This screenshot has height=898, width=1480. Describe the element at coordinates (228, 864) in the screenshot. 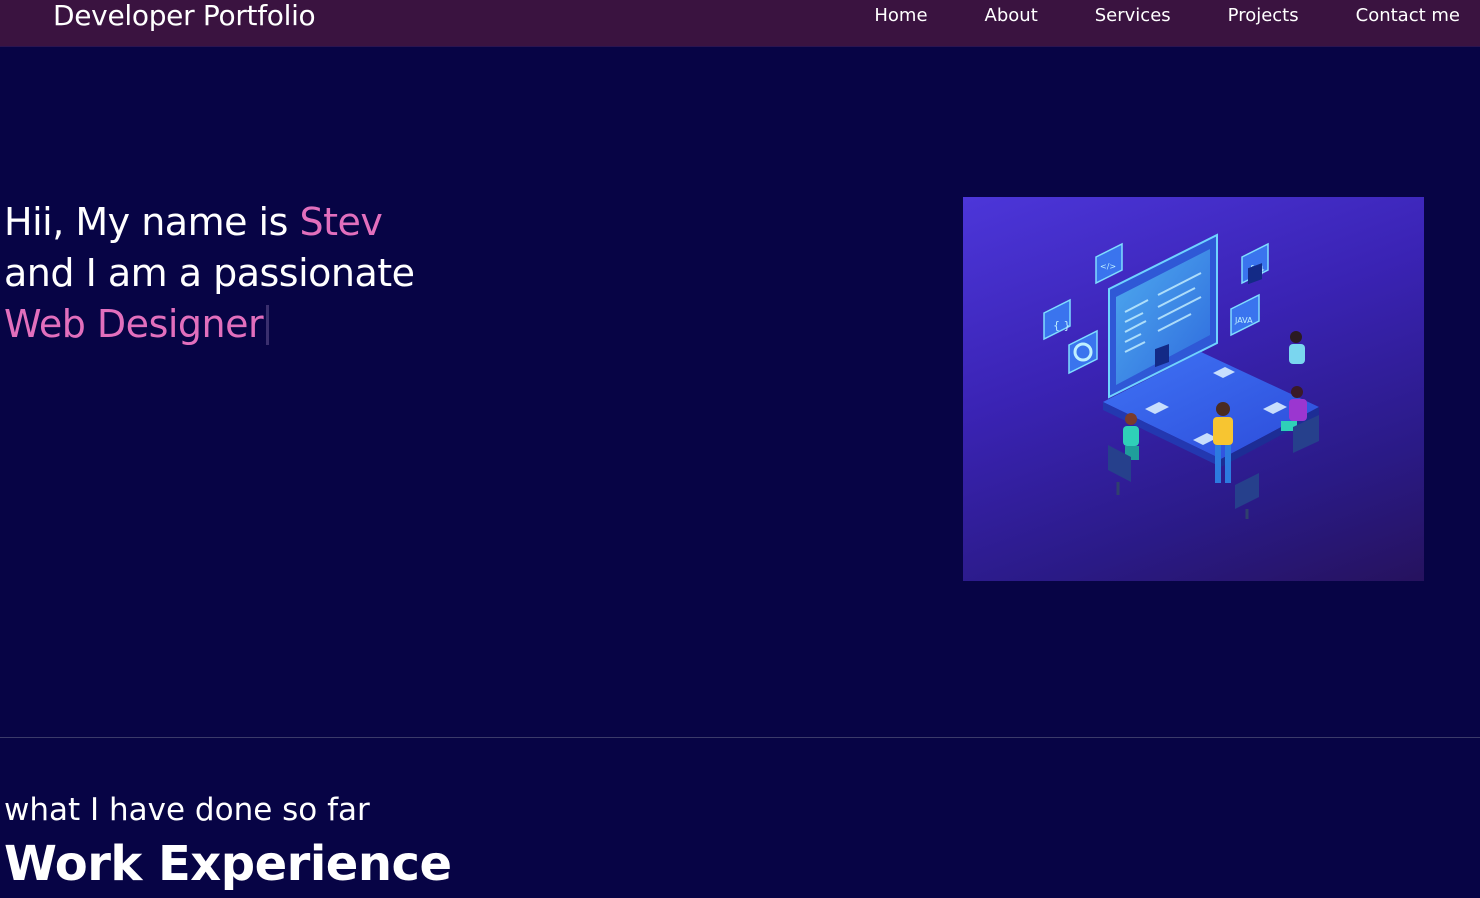

I see `experience-title: Work Experience` at that location.